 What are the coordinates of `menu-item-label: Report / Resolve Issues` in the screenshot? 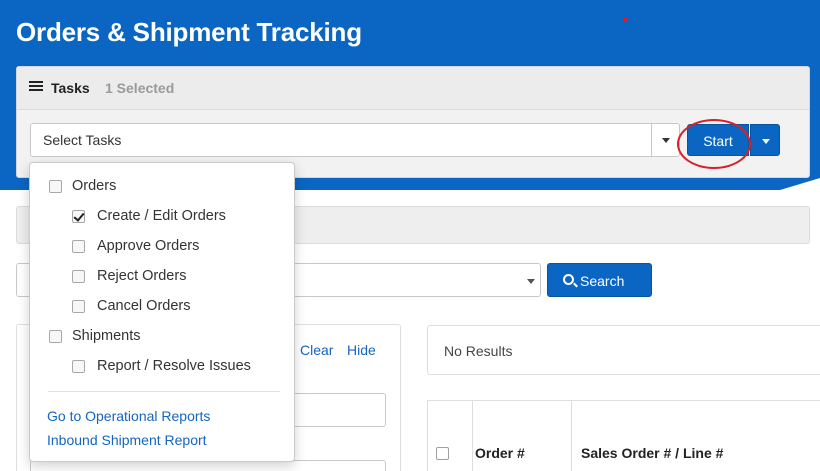 It's located at (174, 366).